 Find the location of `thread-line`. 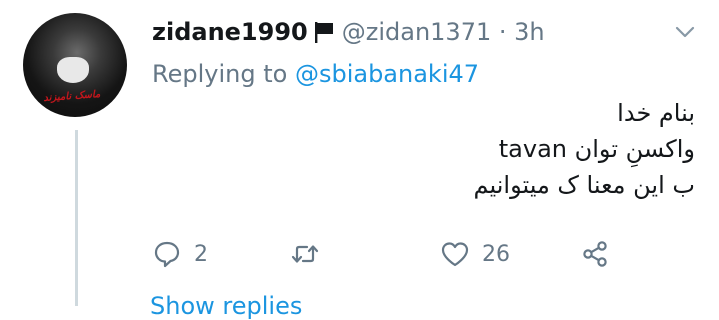

thread-line is located at coordinates (76, 218).